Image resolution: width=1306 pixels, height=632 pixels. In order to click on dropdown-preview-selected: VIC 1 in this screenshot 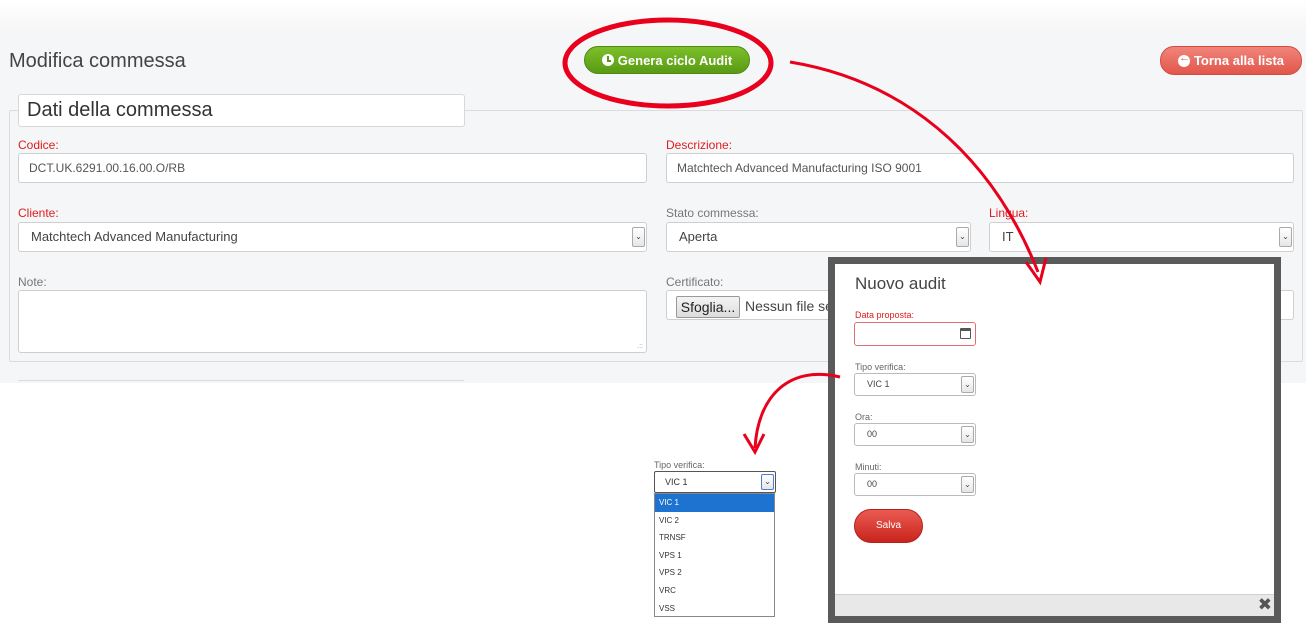, I will do `click(676, 482)`.